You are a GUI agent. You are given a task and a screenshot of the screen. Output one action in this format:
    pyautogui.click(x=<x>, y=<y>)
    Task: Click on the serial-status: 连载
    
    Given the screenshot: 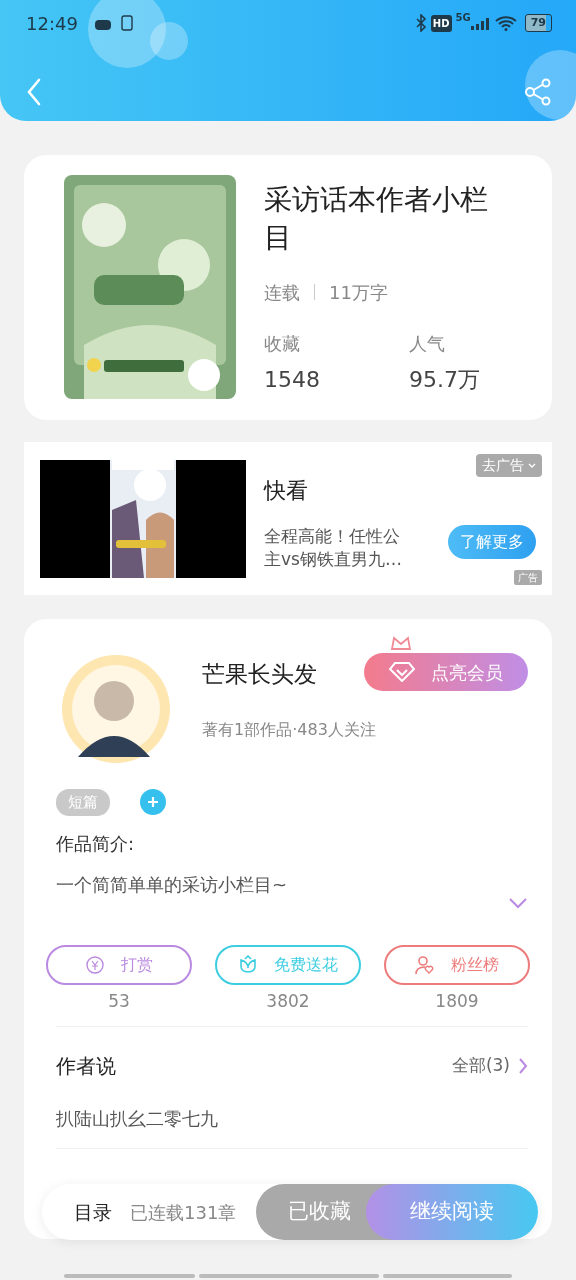 What is the action you would take?
    pyautogui.click(x=282, y=292)
    